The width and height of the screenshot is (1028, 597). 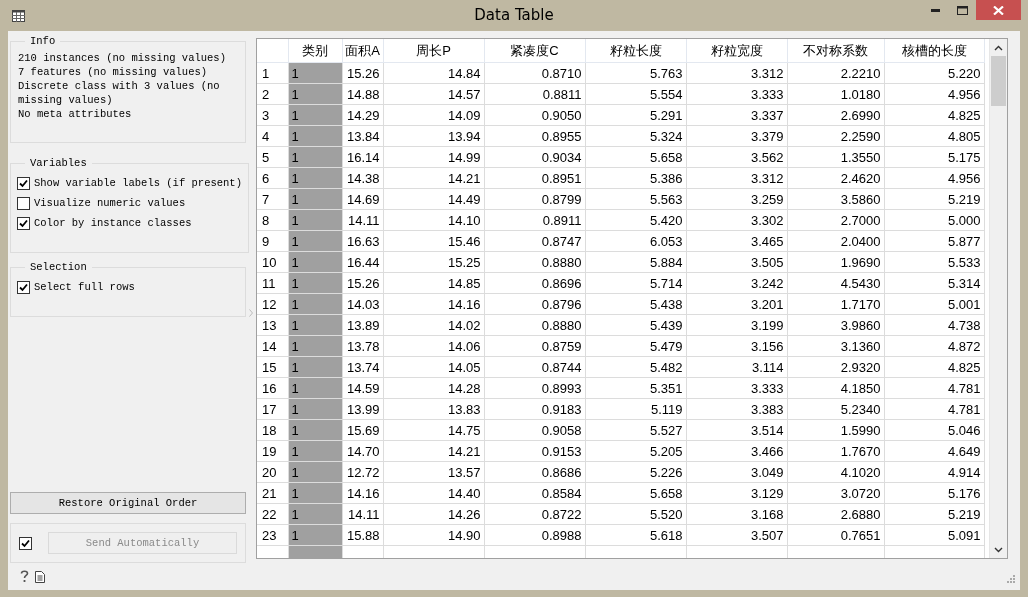 What do you see at coordinates (113, 72) in the screenshot?
I see `info-text: 7 features (no missing values)` at bounding box center [113, 72].